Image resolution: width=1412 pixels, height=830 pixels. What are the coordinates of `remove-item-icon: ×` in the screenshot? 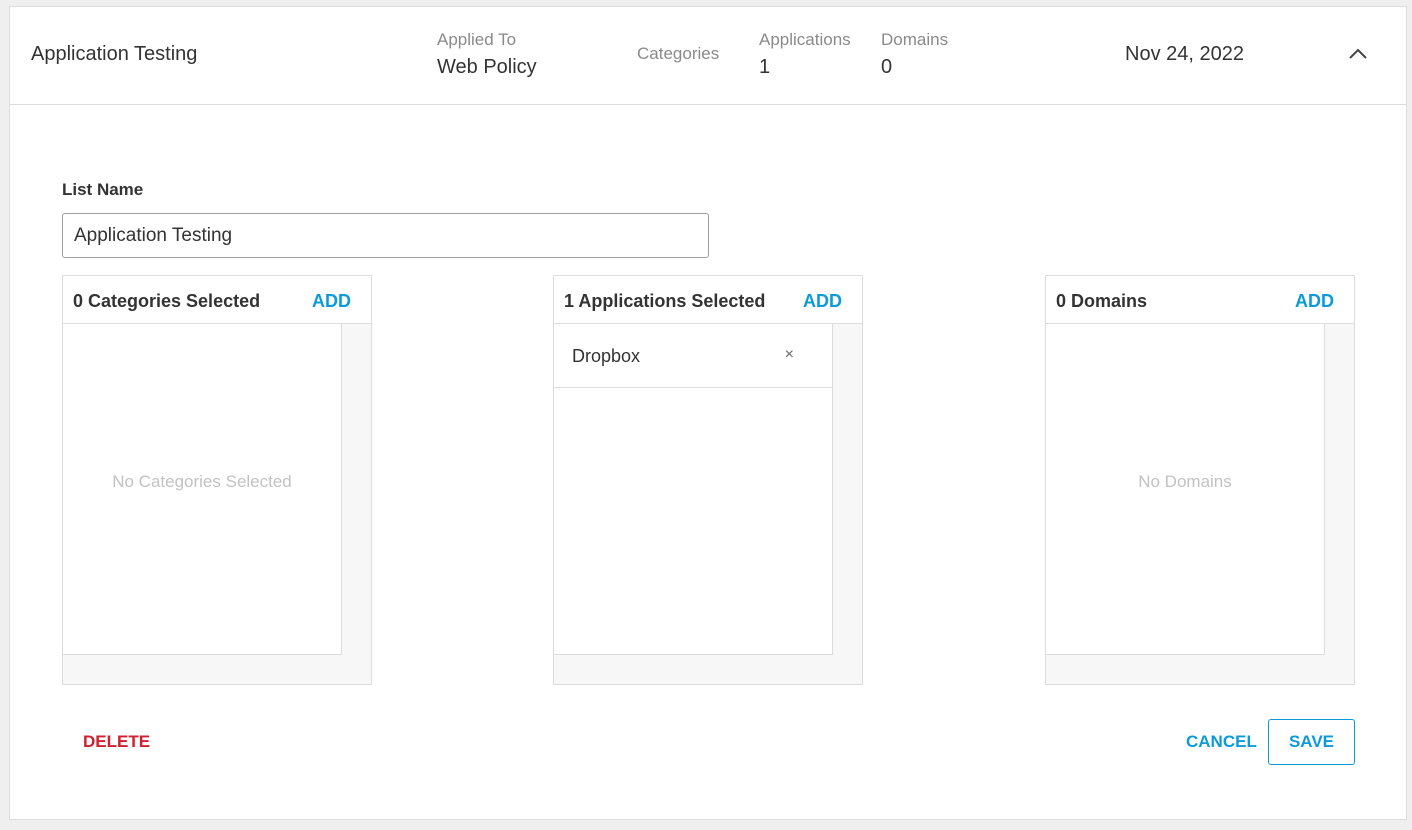 It's located at (789, 355).